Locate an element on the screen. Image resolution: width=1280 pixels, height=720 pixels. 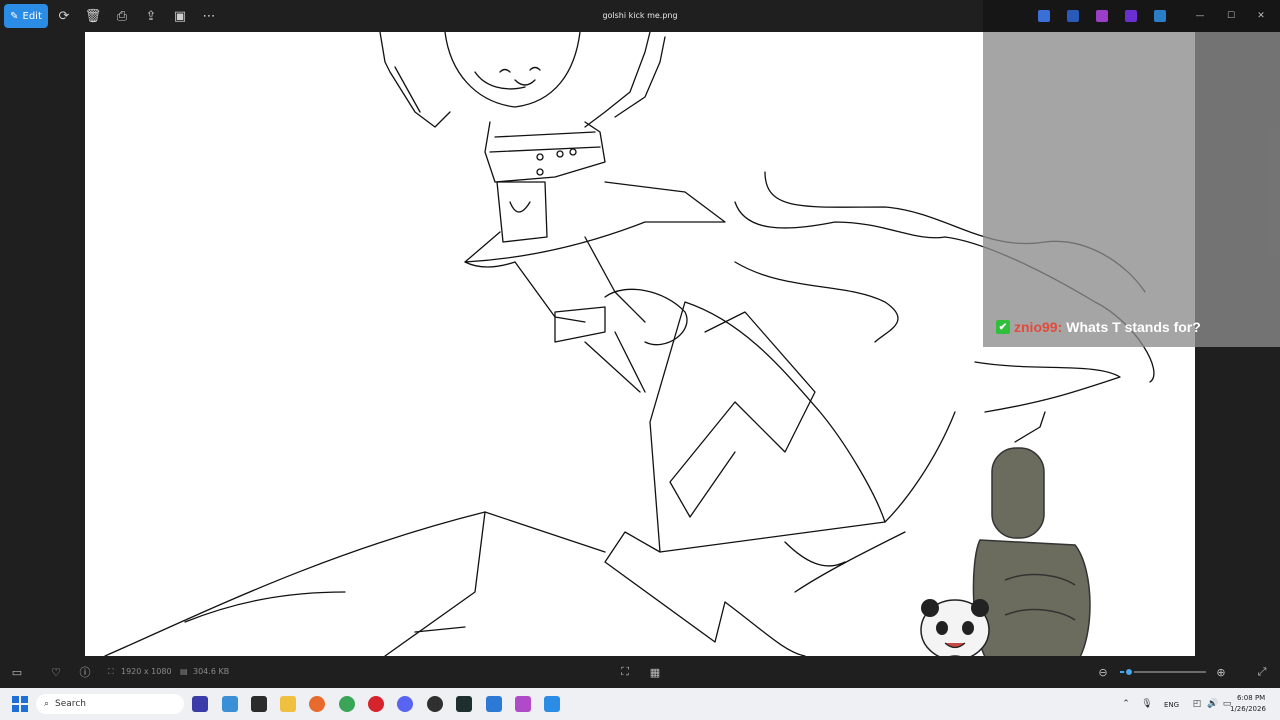
start-button is located at coordinates (20, 704).